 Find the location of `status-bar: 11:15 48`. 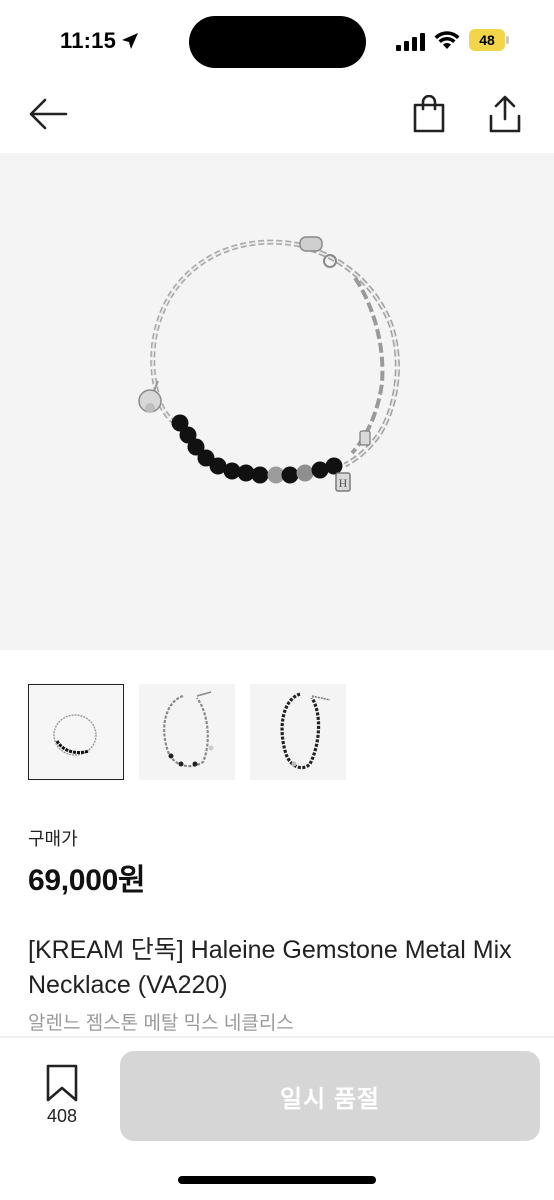

status-bar: 11:15 48 is located at coordinates (277, 40).